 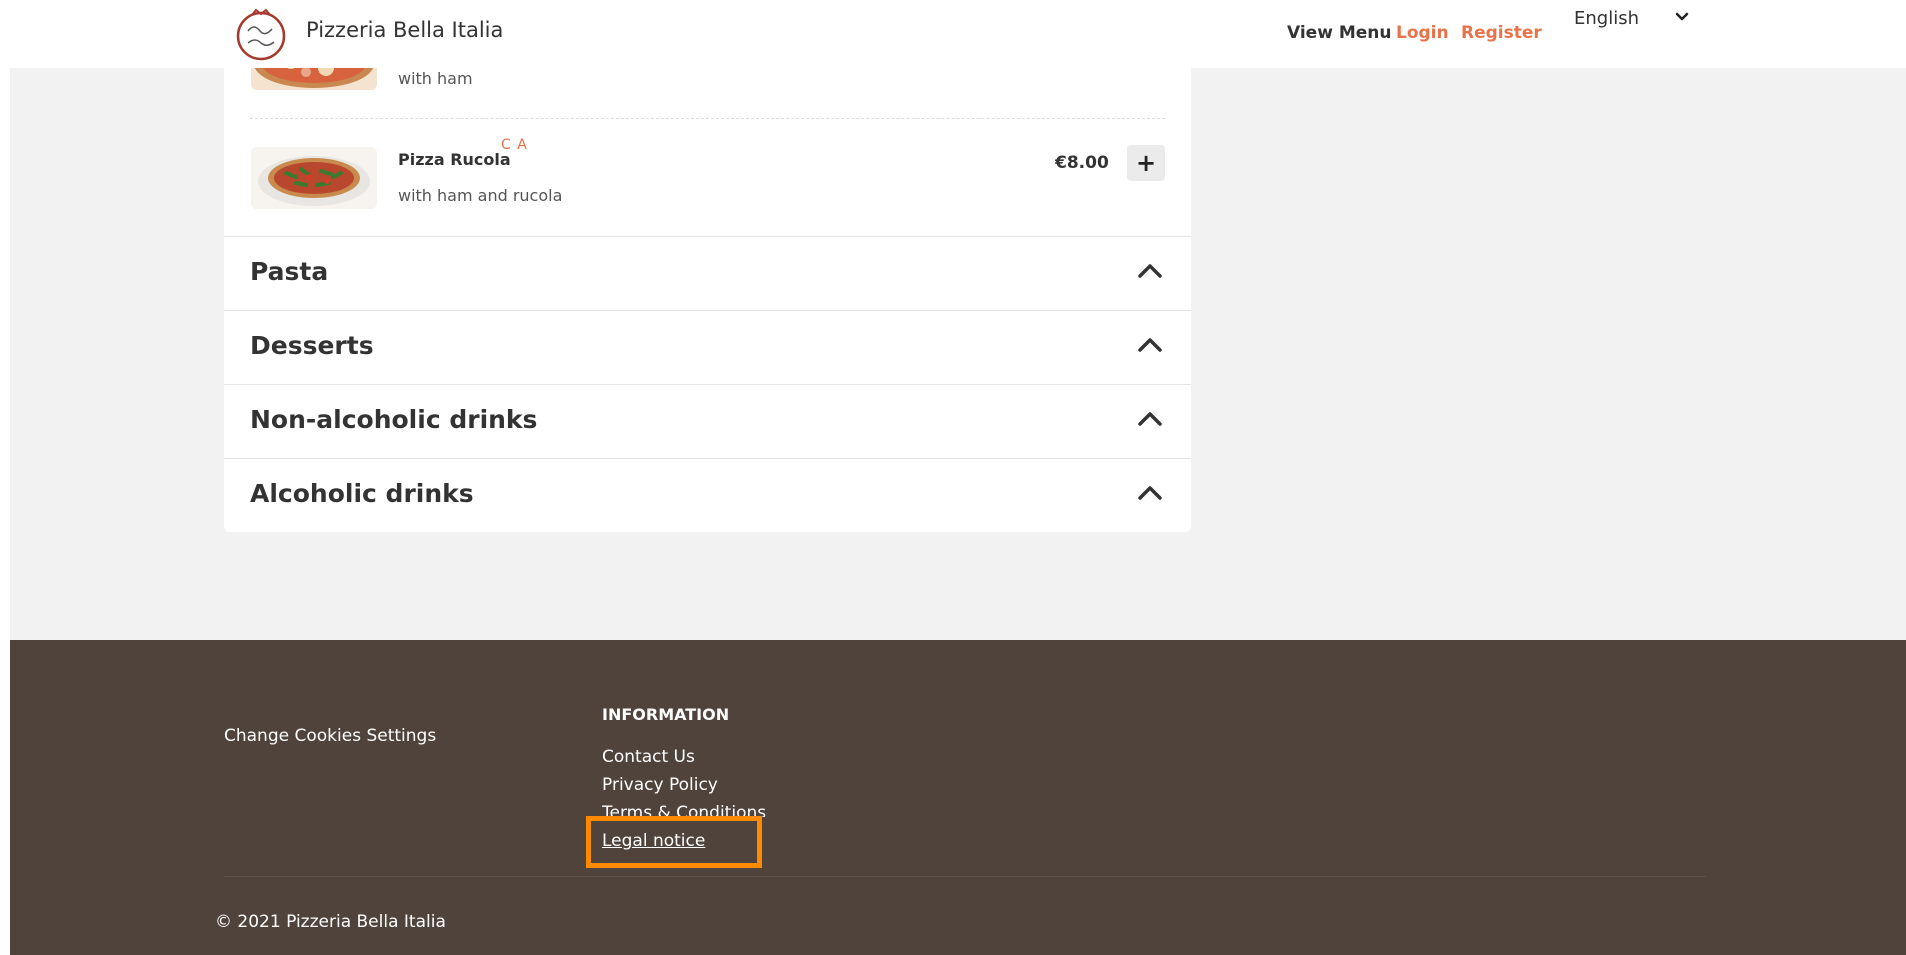 What do you see at coordinates (435, 78) in the screenshot?
I see `item-description: with ham` at bounding box center [435, 78].